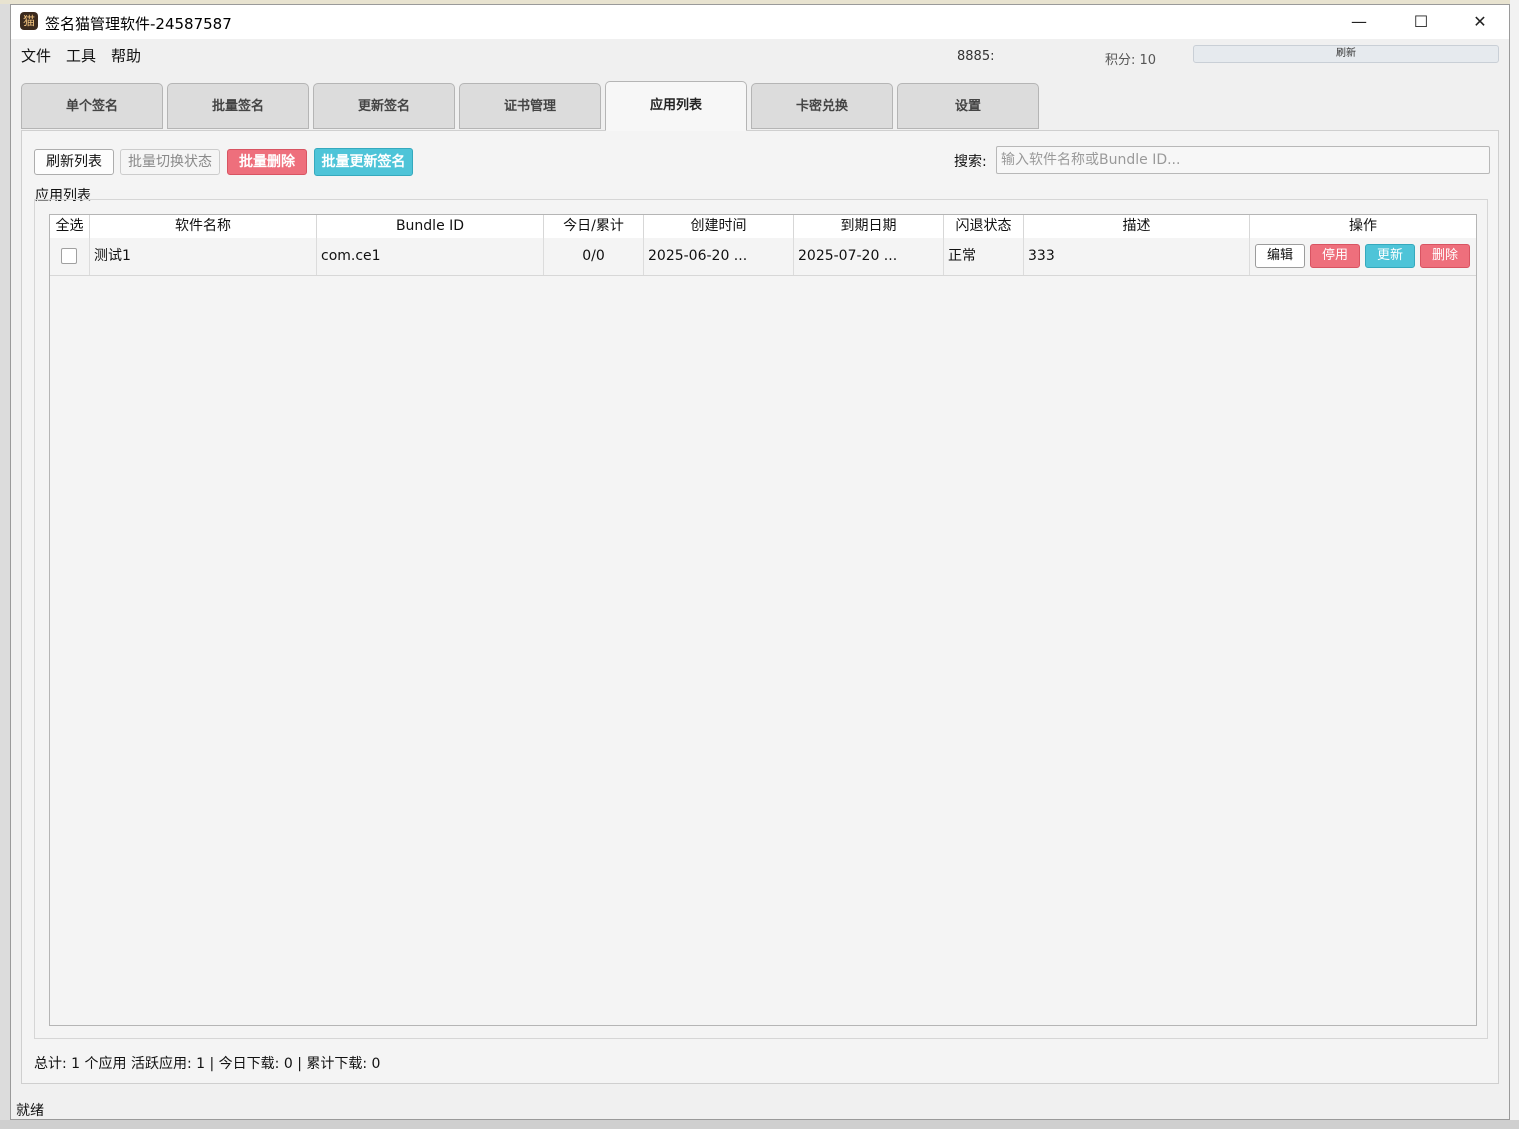 This screenshot has width=1519, height=1129. I want to click on update-button: 更新, so click(1390, 256).